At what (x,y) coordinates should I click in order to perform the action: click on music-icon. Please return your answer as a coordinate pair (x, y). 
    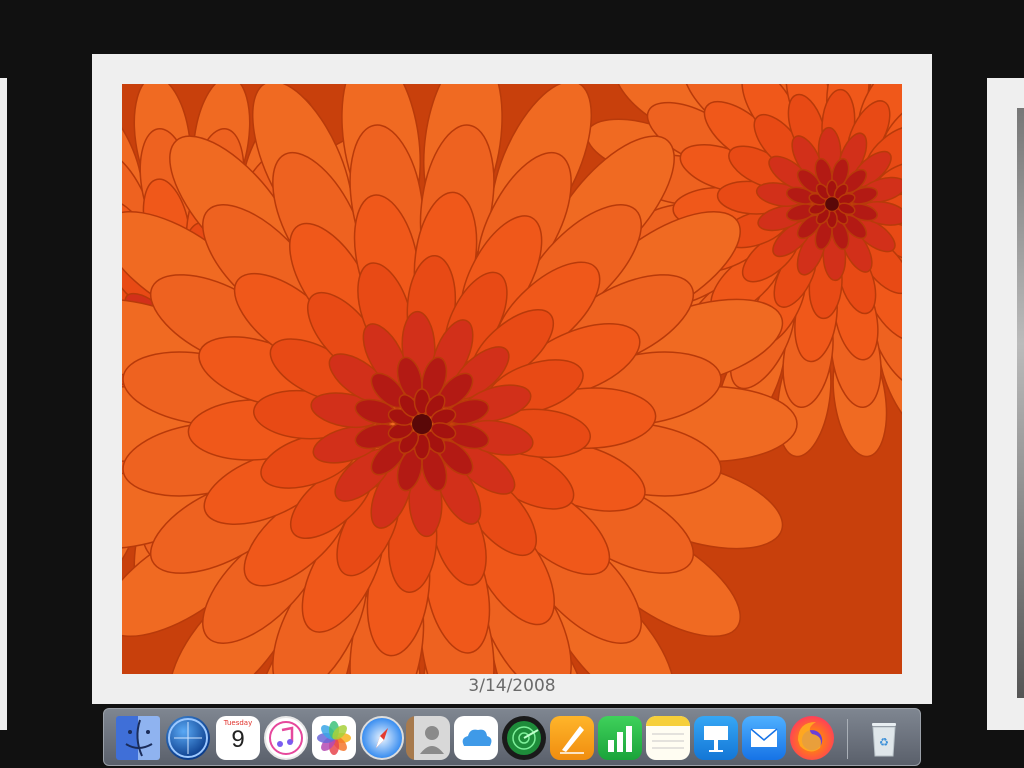
    Looking at the image, I should click on (286, 738).